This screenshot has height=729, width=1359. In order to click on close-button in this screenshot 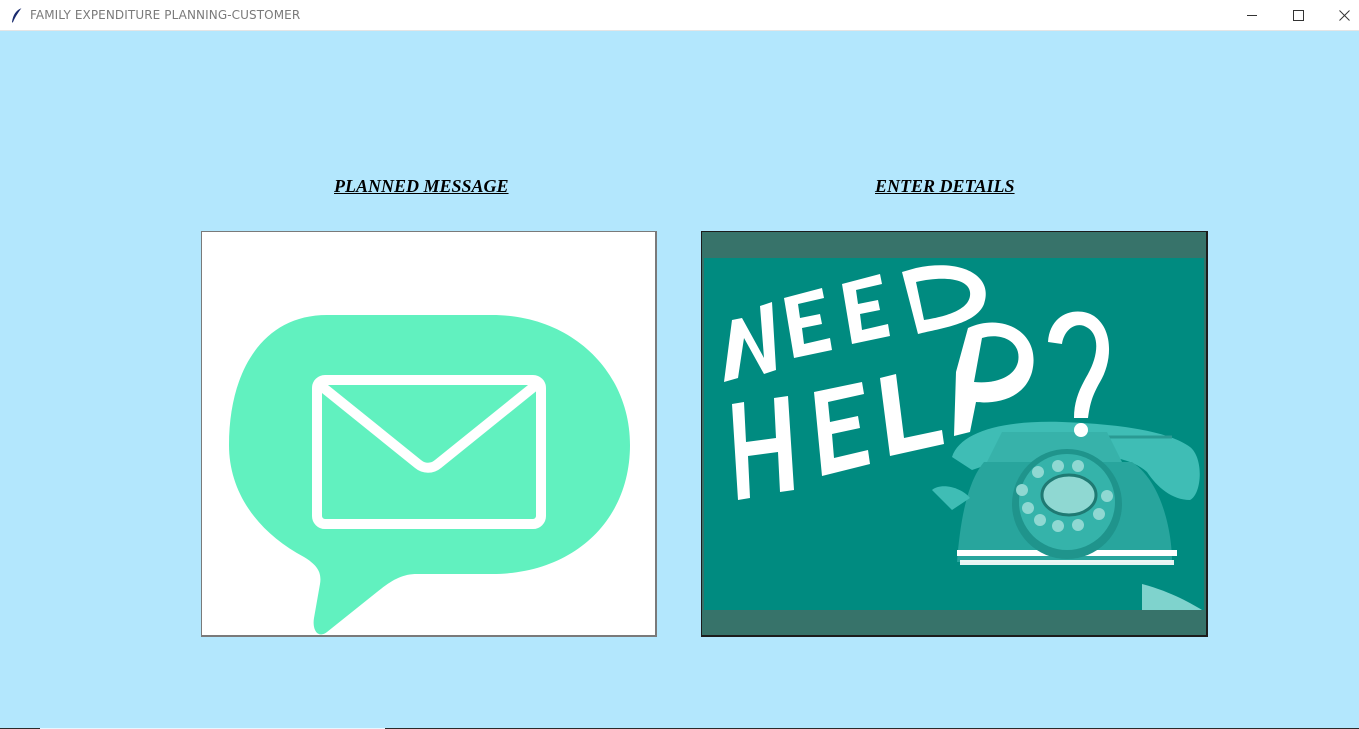, I will do `click(1340, 15)`.